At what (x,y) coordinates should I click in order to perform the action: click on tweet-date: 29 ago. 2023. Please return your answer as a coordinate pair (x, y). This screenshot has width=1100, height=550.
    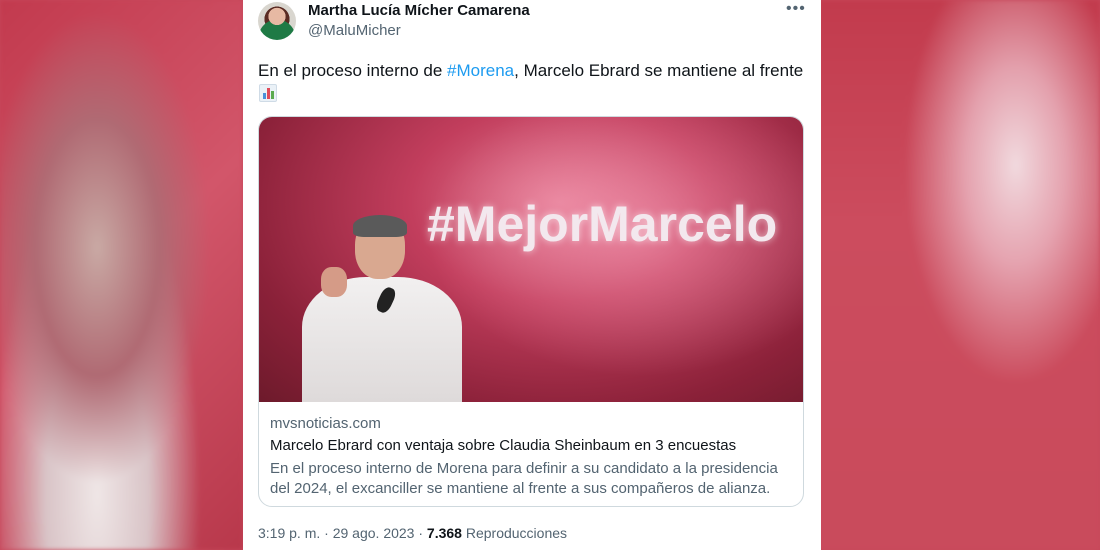
    Looking at the image, I should click on (374, 533).